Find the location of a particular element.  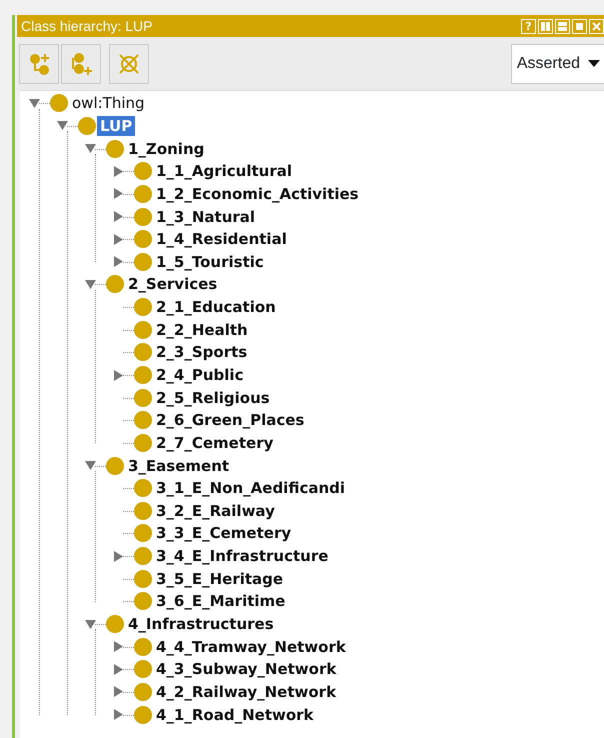

class-label: 1_2_Economic_Activities is located at coordinates (257, 194).